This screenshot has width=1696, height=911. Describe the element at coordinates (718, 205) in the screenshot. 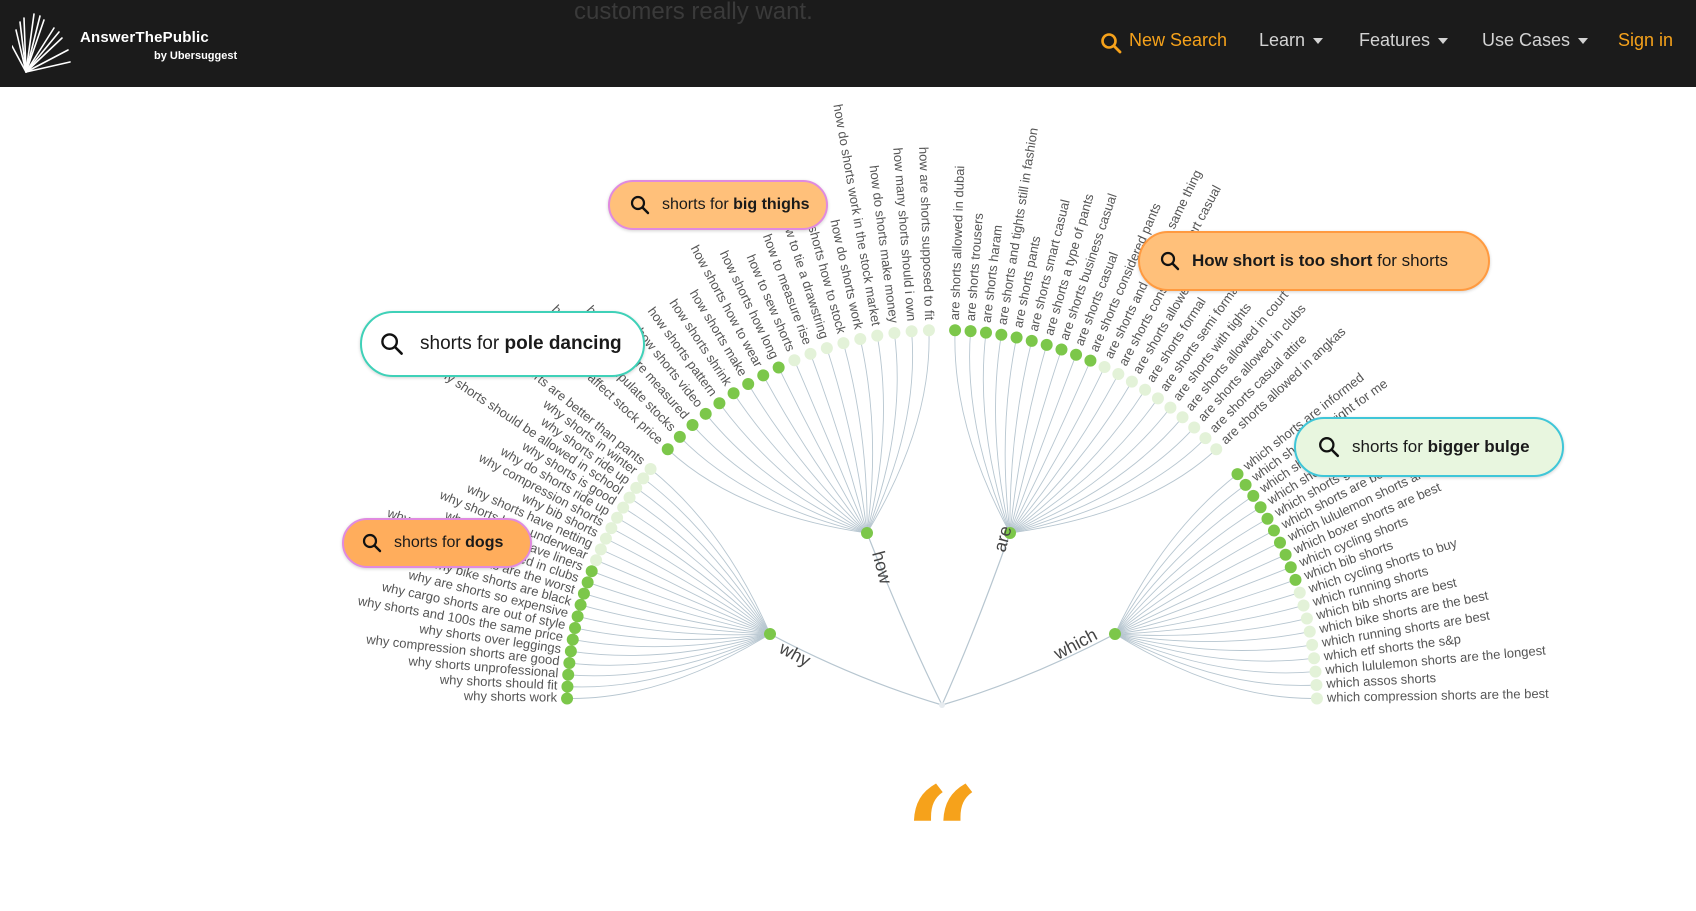

I see `suggestion-pill-big-thighs: shorts for big thighs` at that location.